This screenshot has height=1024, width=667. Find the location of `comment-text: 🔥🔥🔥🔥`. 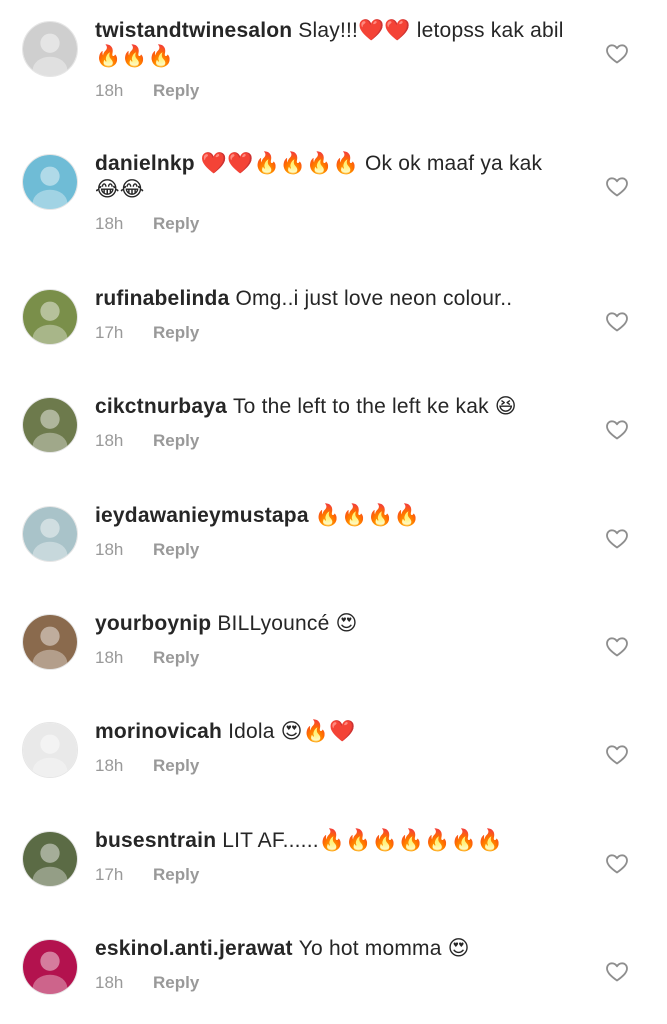

comment-text: 🔥🔥🔥🔥 is located at coordinates (367, 515).